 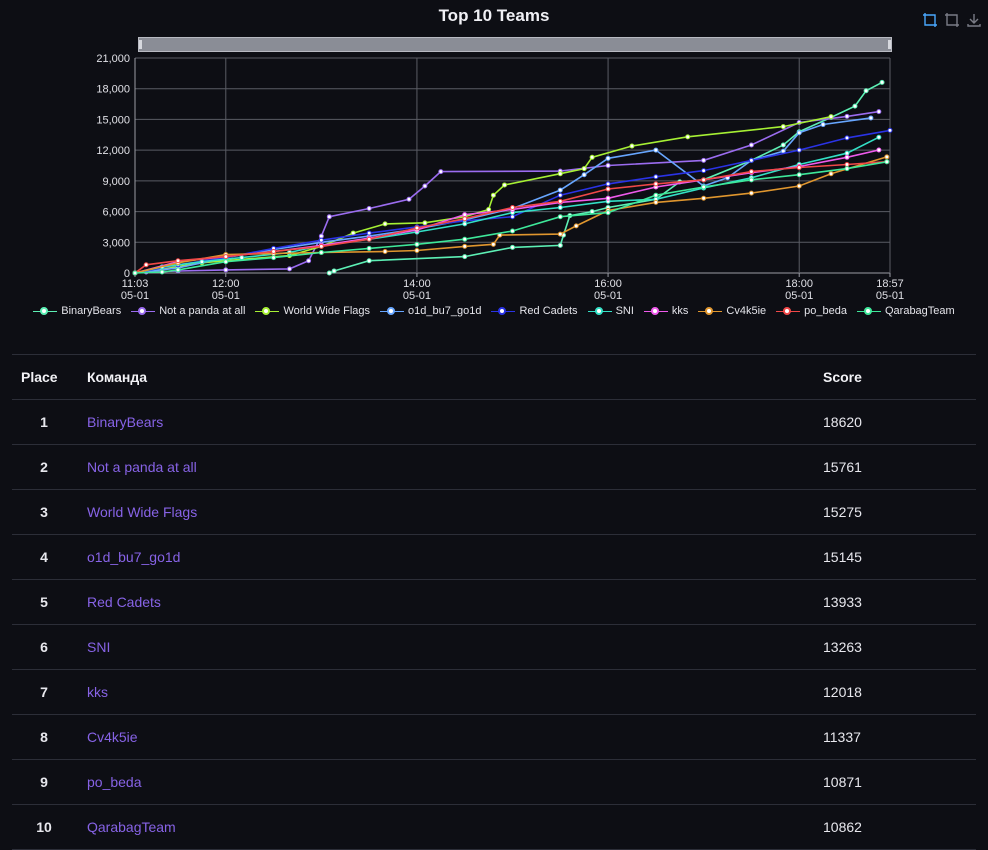 I want to click on table-header-row: Place Команда Score, so click(x=494, y=377).